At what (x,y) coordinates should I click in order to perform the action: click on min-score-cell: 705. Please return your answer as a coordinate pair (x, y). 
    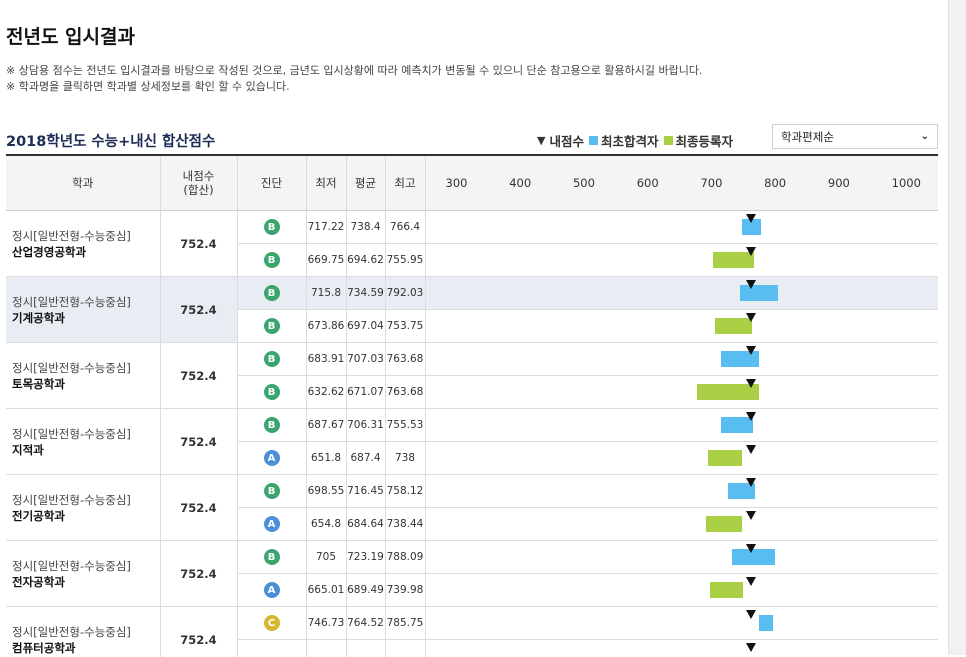
    Looking at the image, I should click on (326, 557).